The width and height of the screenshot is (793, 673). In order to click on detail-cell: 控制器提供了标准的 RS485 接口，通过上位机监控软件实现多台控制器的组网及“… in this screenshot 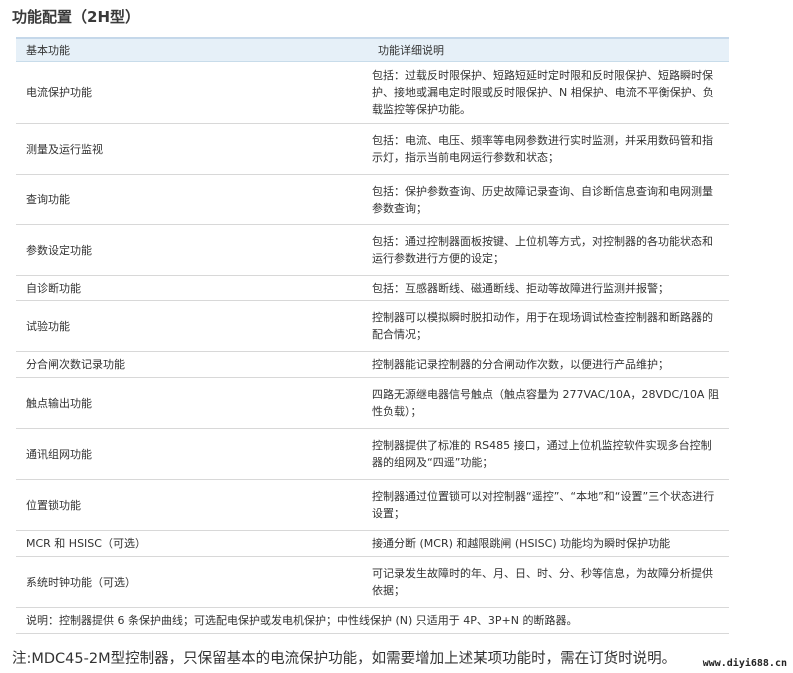, I will do `click(548, 454)`.